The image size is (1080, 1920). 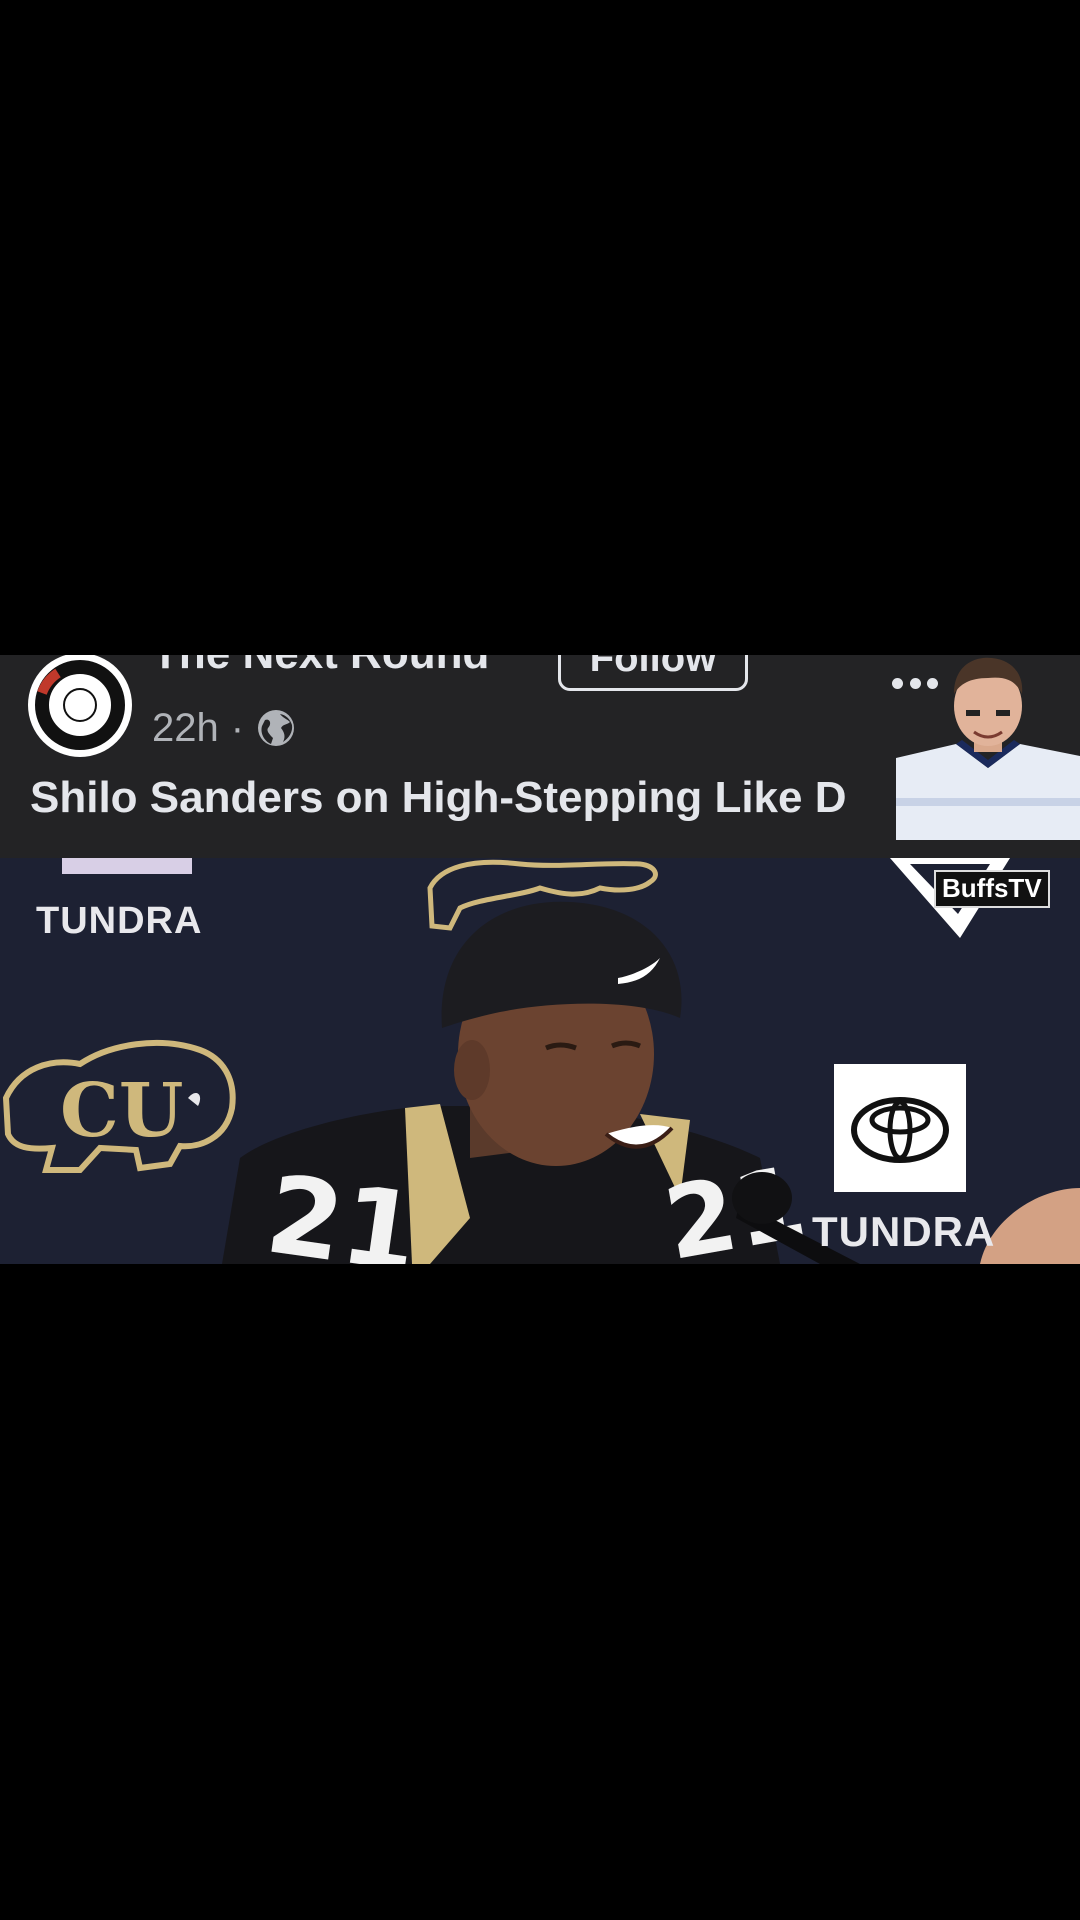 I want to click on the-next-round-logo-icon, so click(x=80, y=705).